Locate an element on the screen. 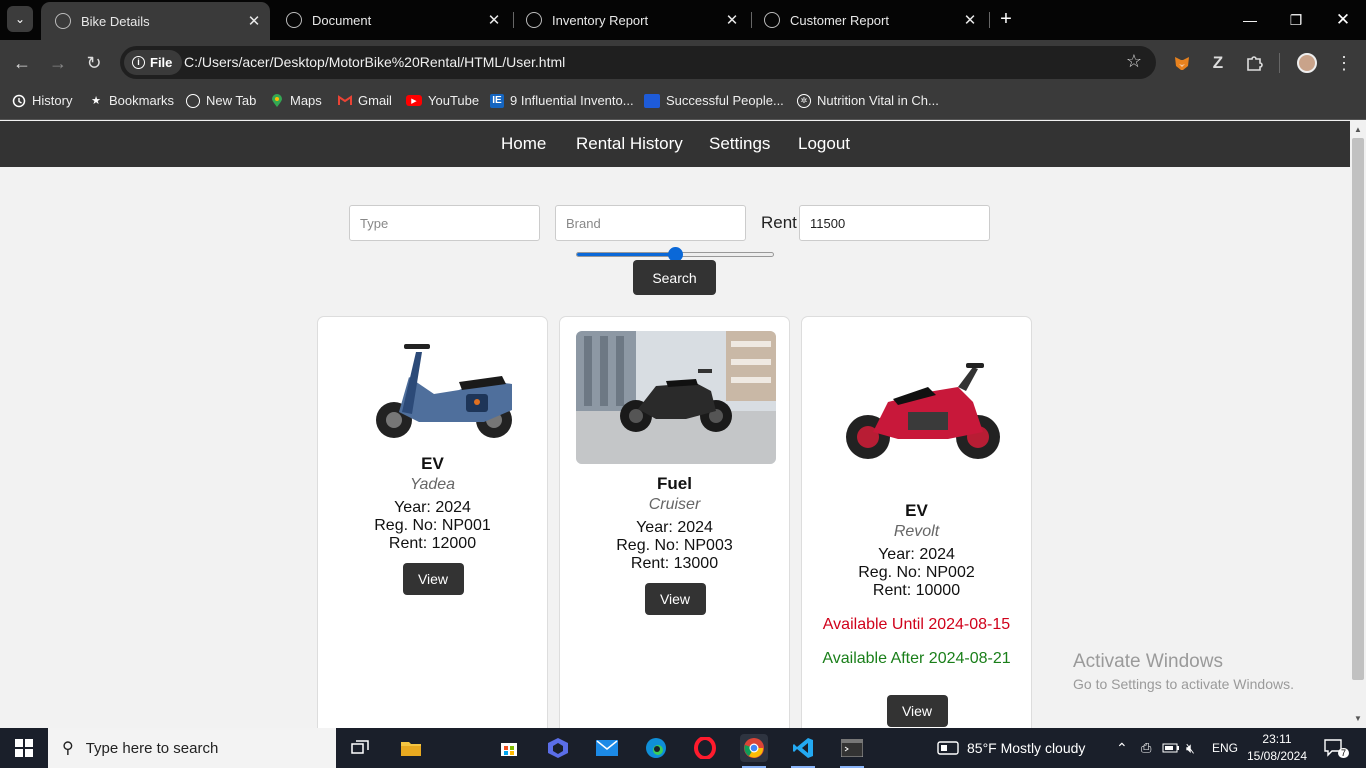 The width and height of the screenshot is (1366, 768). scroll-down-arrow-icon: ▼ is located at coordinates (1358, 719).